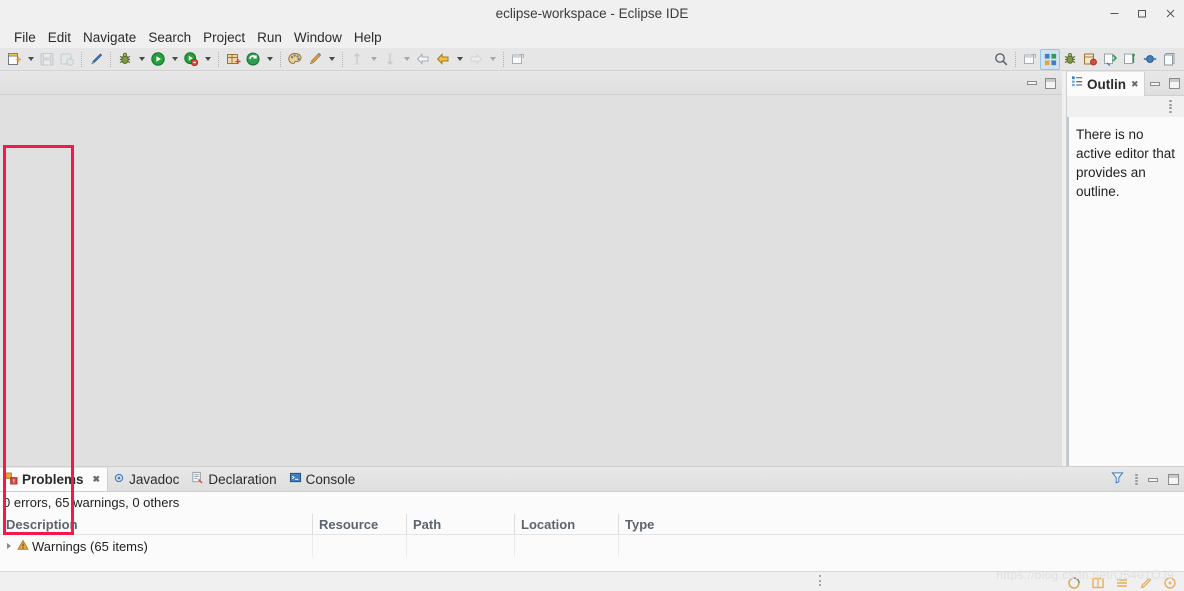 The width and height of the screenshot is (1184, 591). Describe the element at coordinates (492, 59) in the screenshot. I see `next-edit-caret` at that location.